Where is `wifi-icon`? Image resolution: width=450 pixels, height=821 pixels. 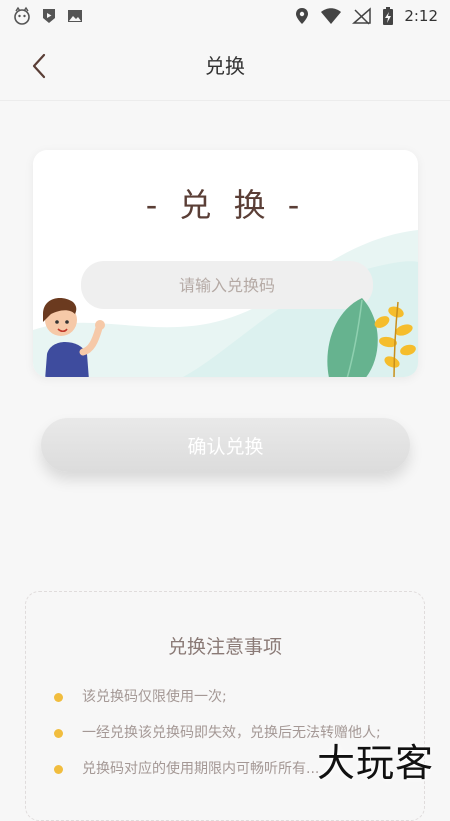
wifi-icon is located at coordinates (331, 16).